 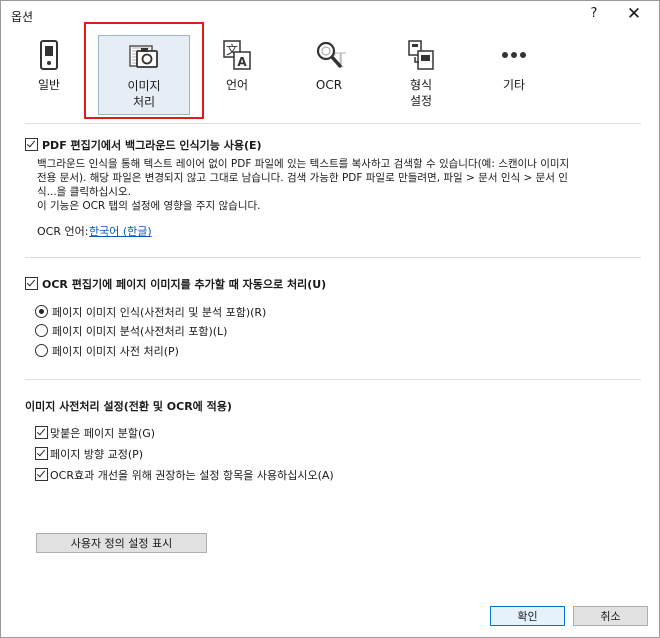 I want to click on split-facing-pages-checkbox, so click(x=41, y=432).